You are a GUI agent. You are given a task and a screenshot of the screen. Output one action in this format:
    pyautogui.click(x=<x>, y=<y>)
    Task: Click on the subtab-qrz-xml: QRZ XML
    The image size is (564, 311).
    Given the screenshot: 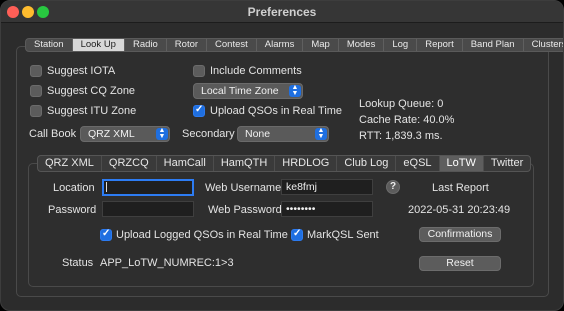 What is the action you would take?
    pyautogui.click(x=70, y=163)
    